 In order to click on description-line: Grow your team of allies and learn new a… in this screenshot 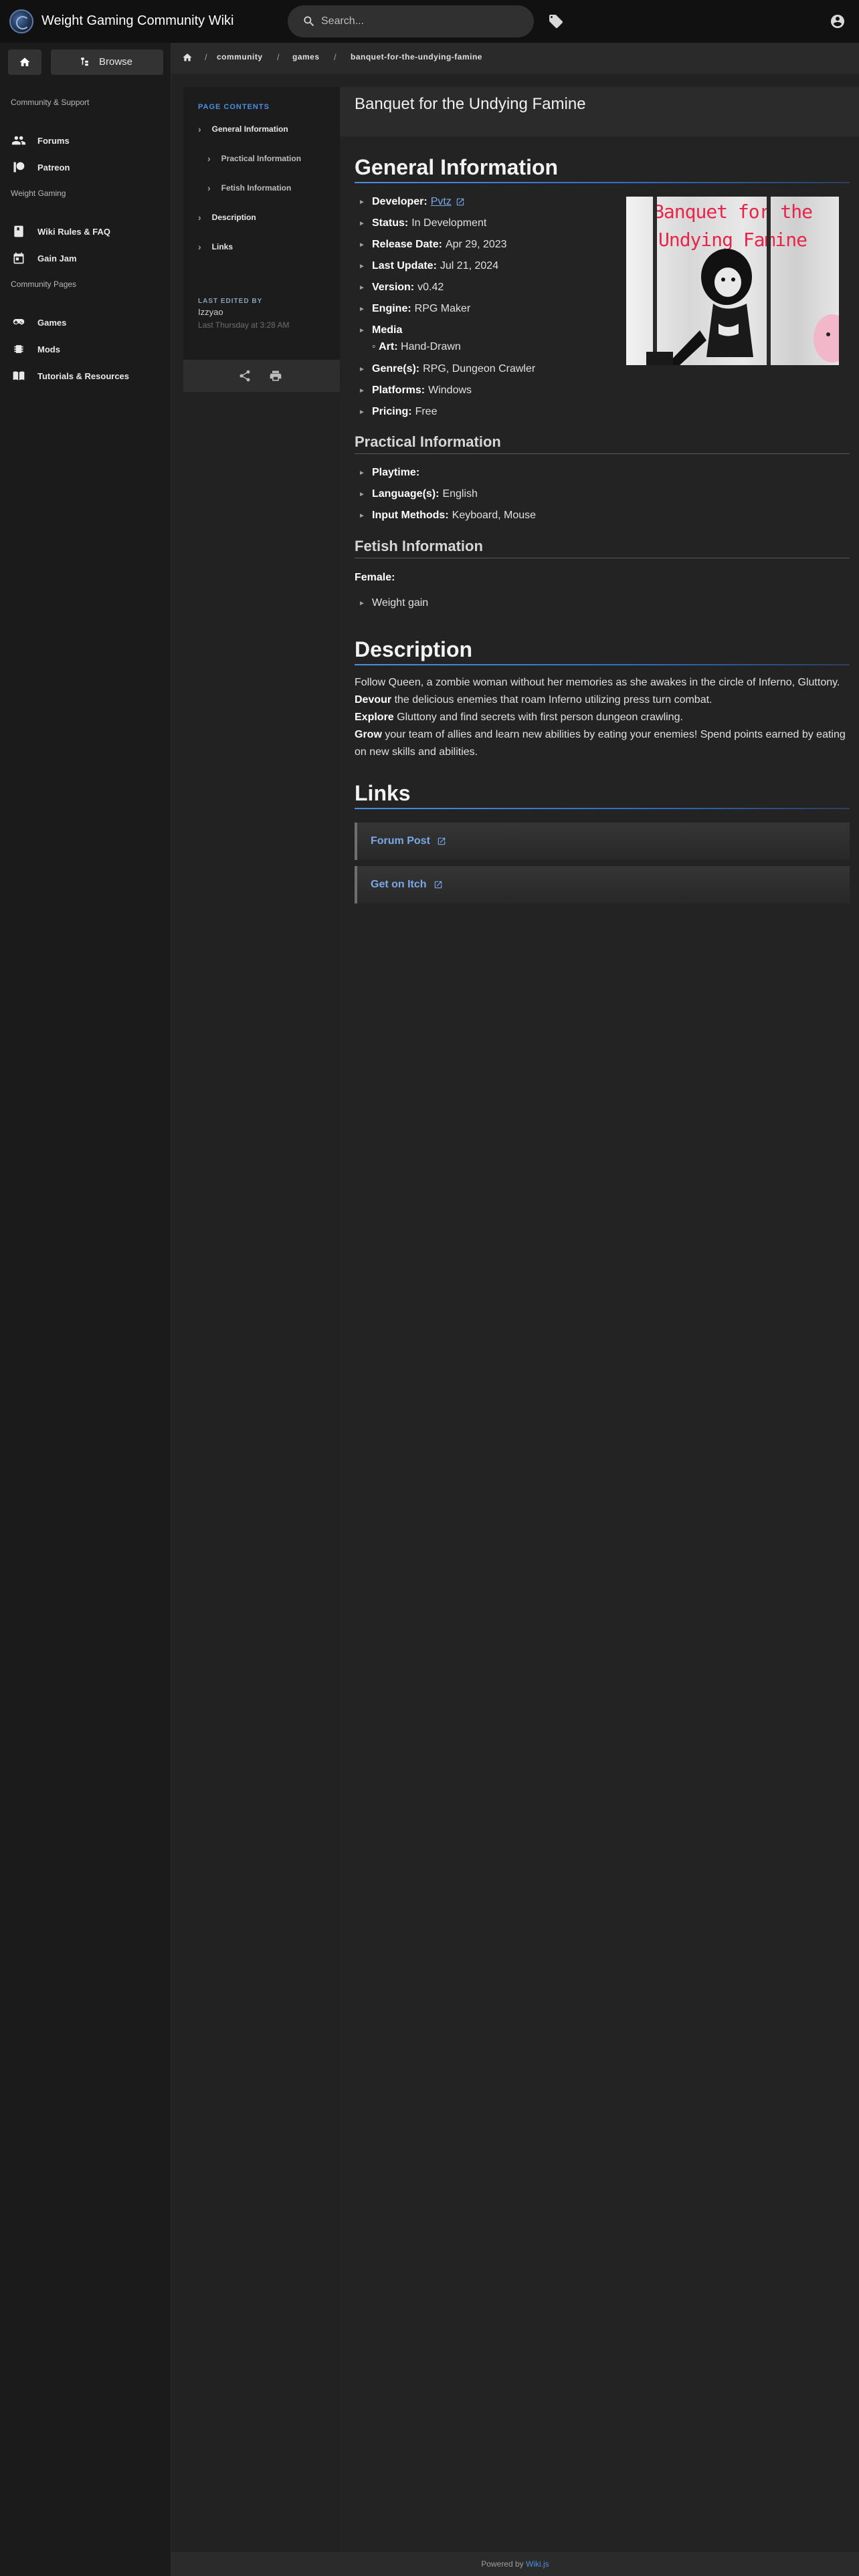, I will do `click(602, 743)`.